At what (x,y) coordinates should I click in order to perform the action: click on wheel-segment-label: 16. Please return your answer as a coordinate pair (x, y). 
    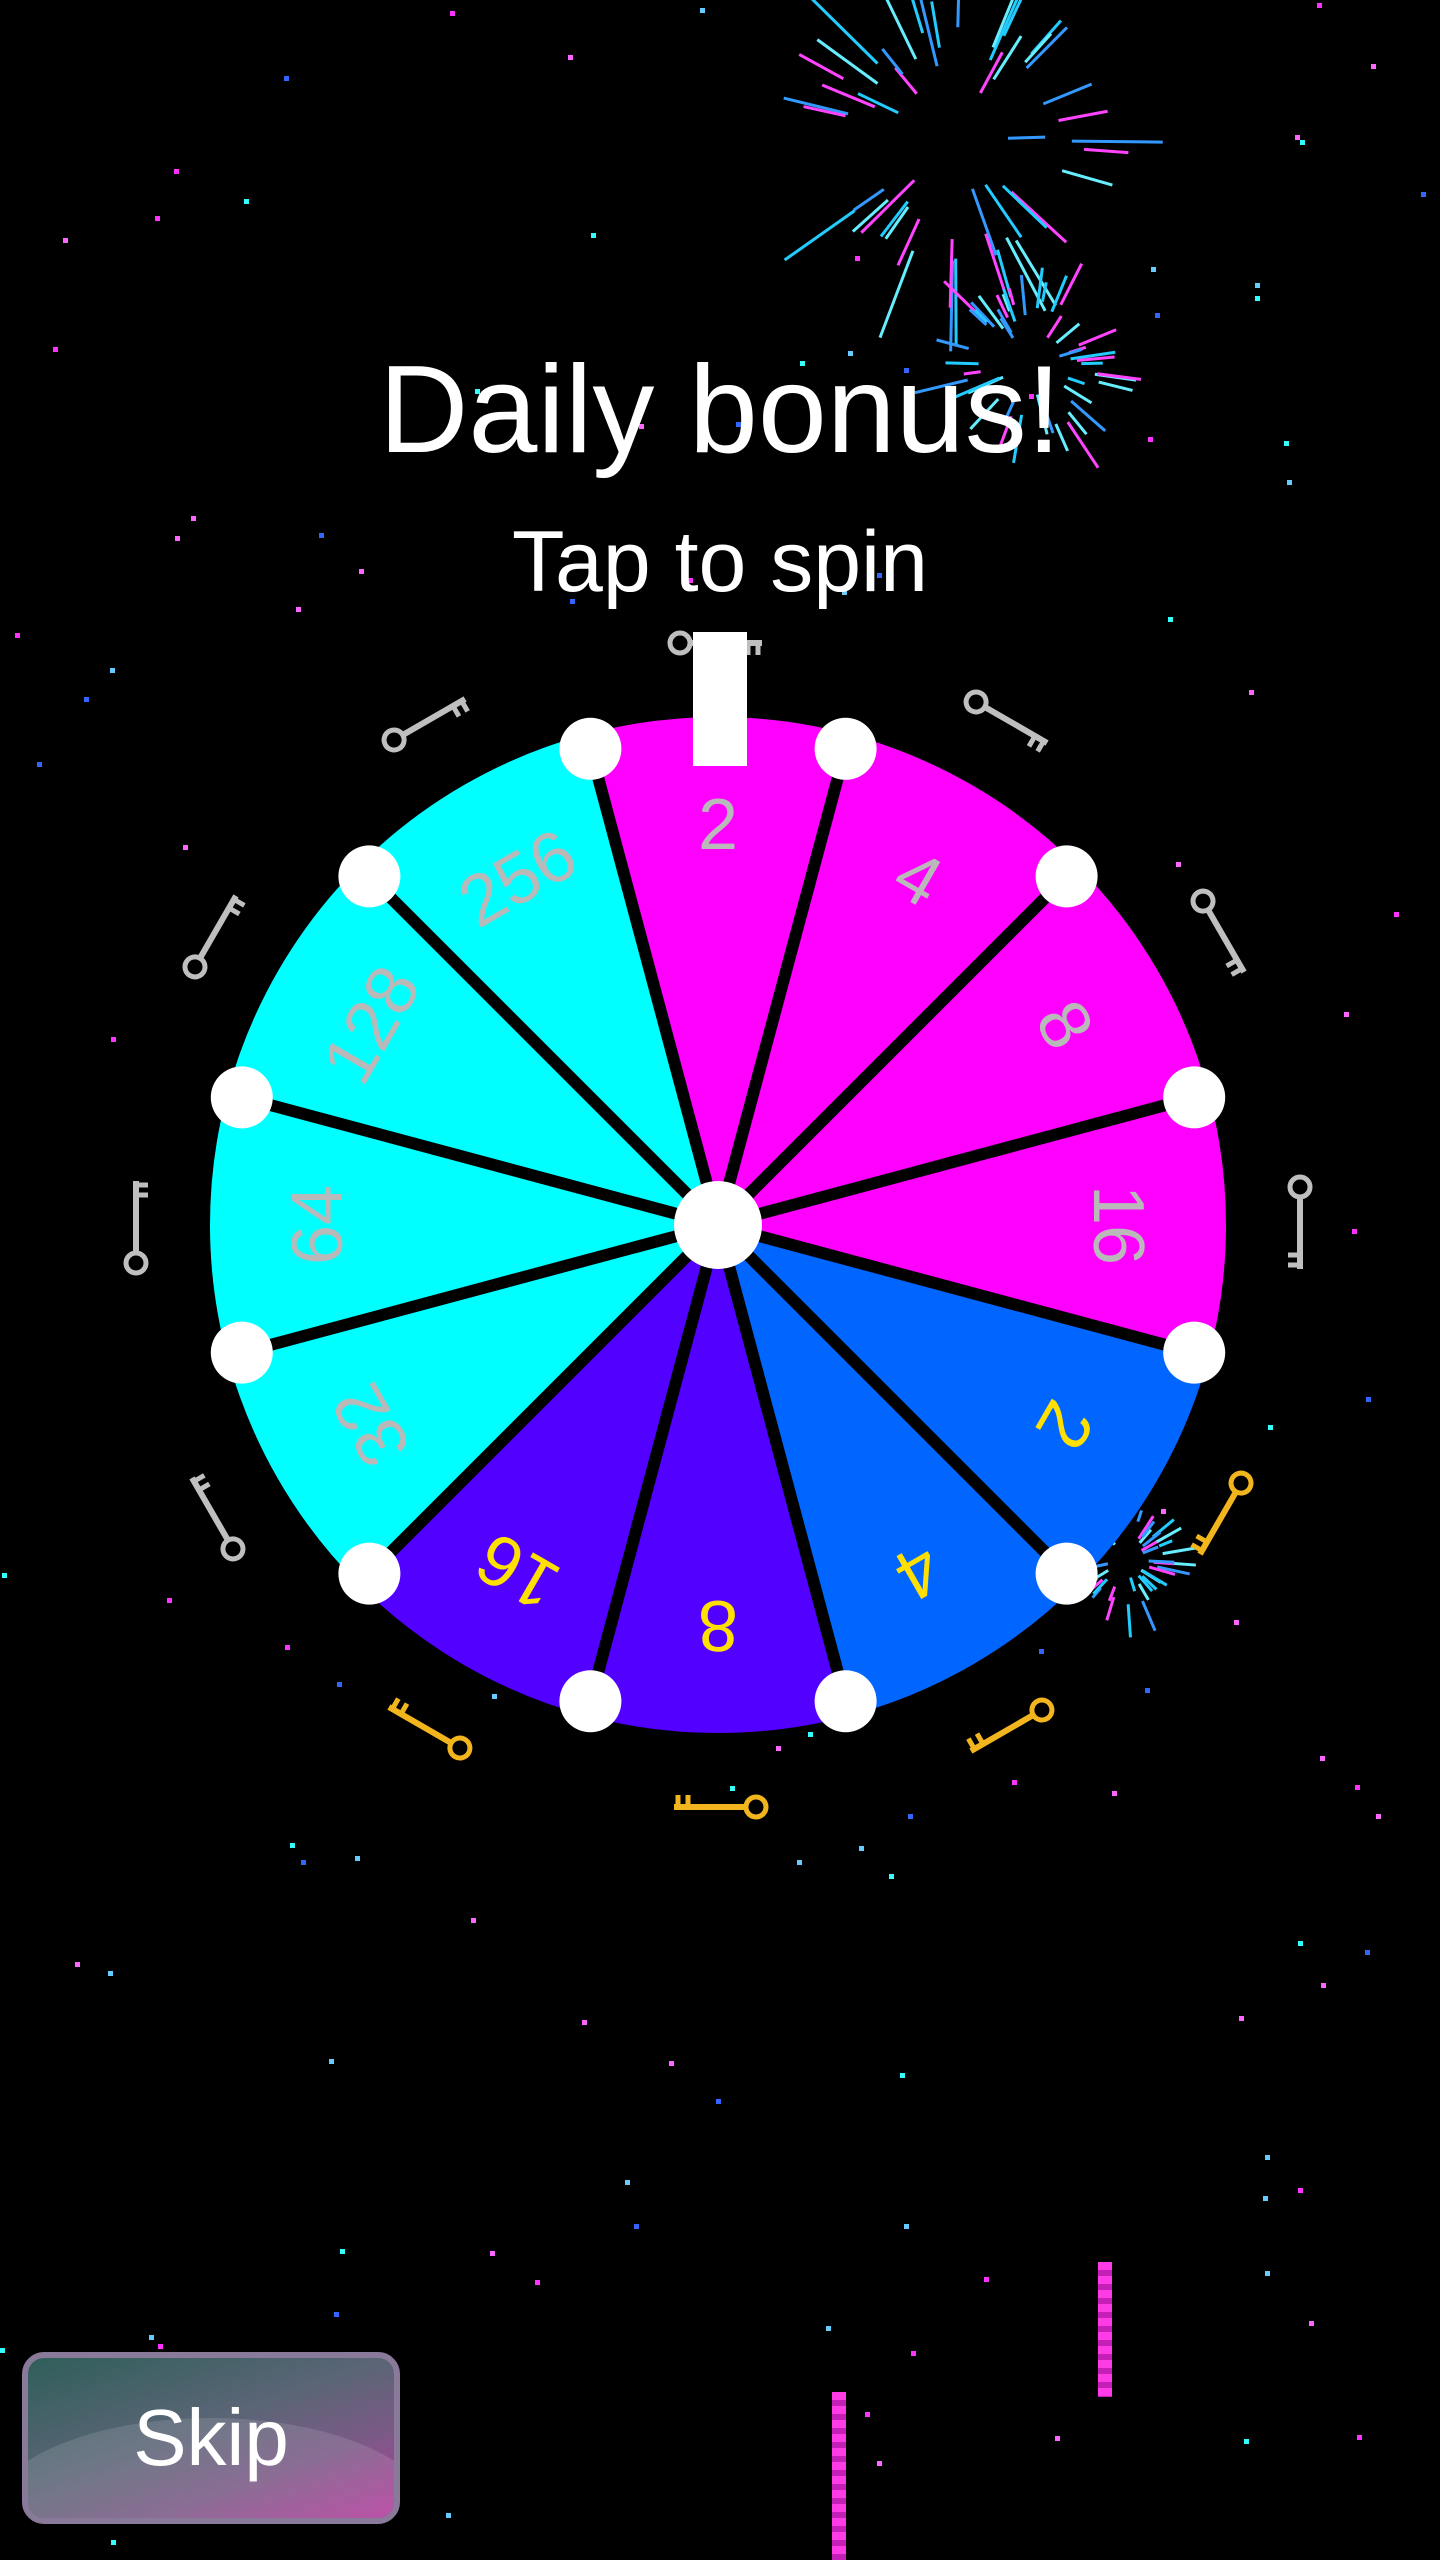
    Looking at the image, I should click on (1118, 1225).